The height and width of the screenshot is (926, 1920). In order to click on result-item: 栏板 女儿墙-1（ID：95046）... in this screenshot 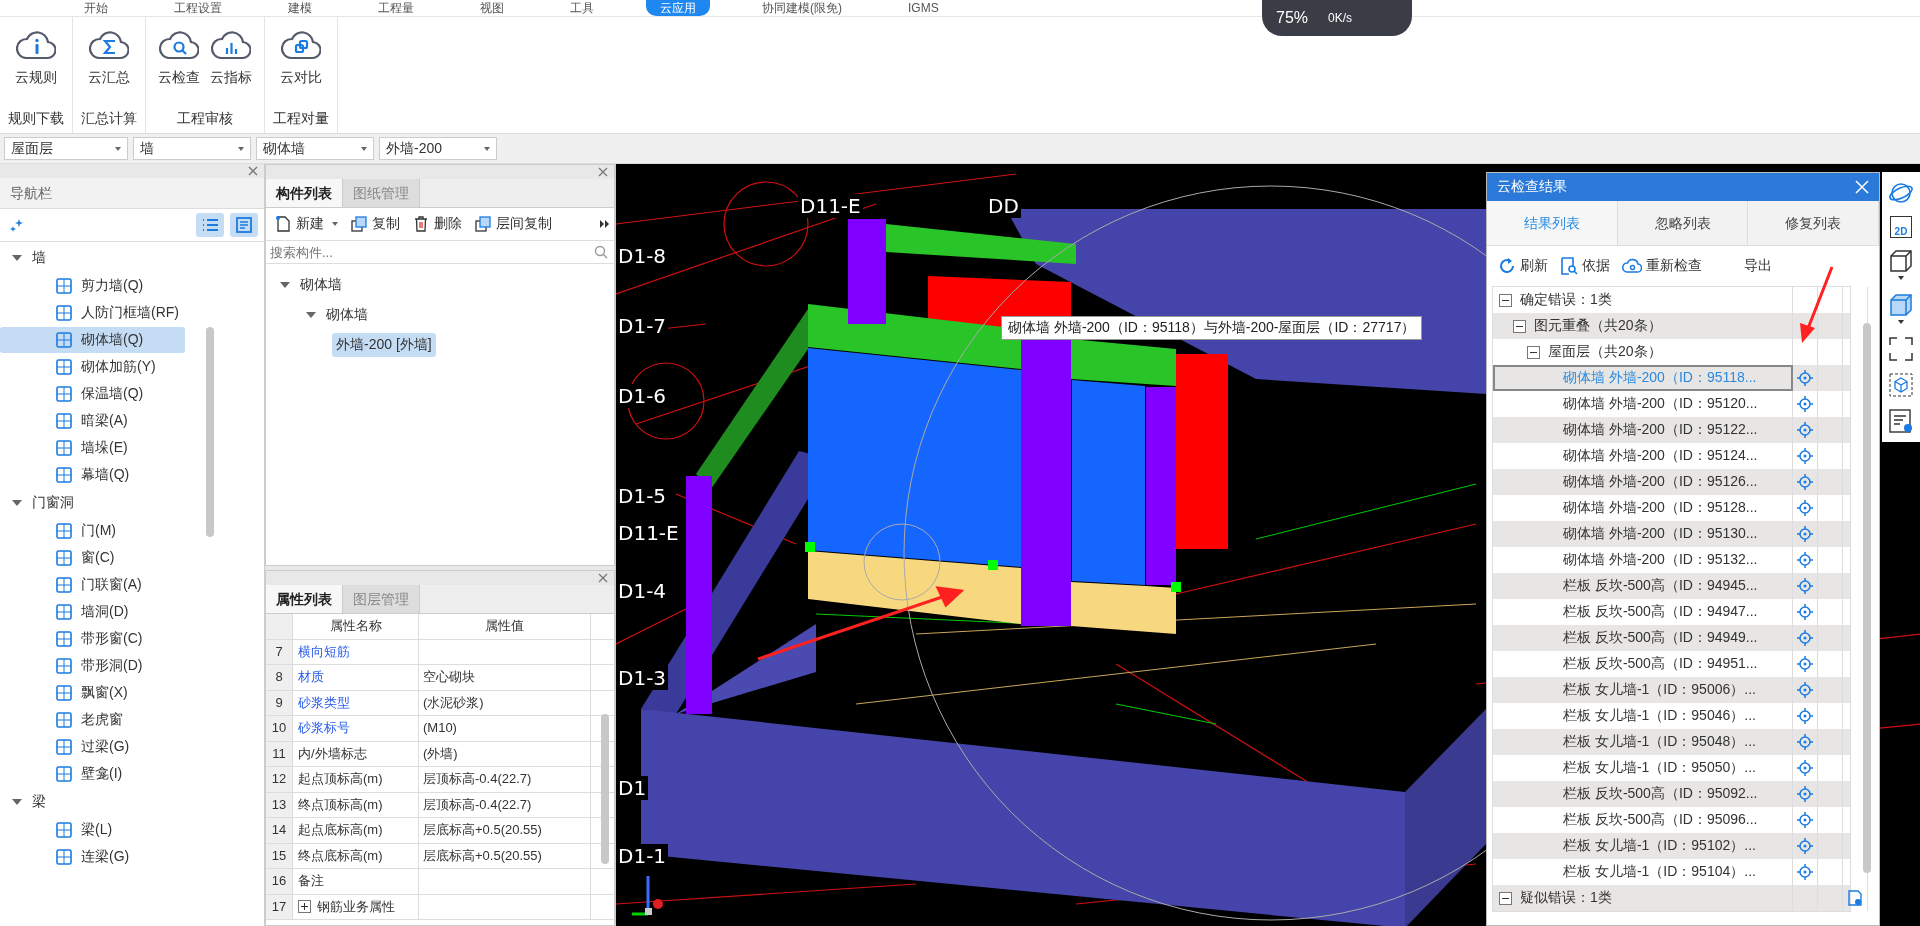, I will do `click(1659, 716)`.